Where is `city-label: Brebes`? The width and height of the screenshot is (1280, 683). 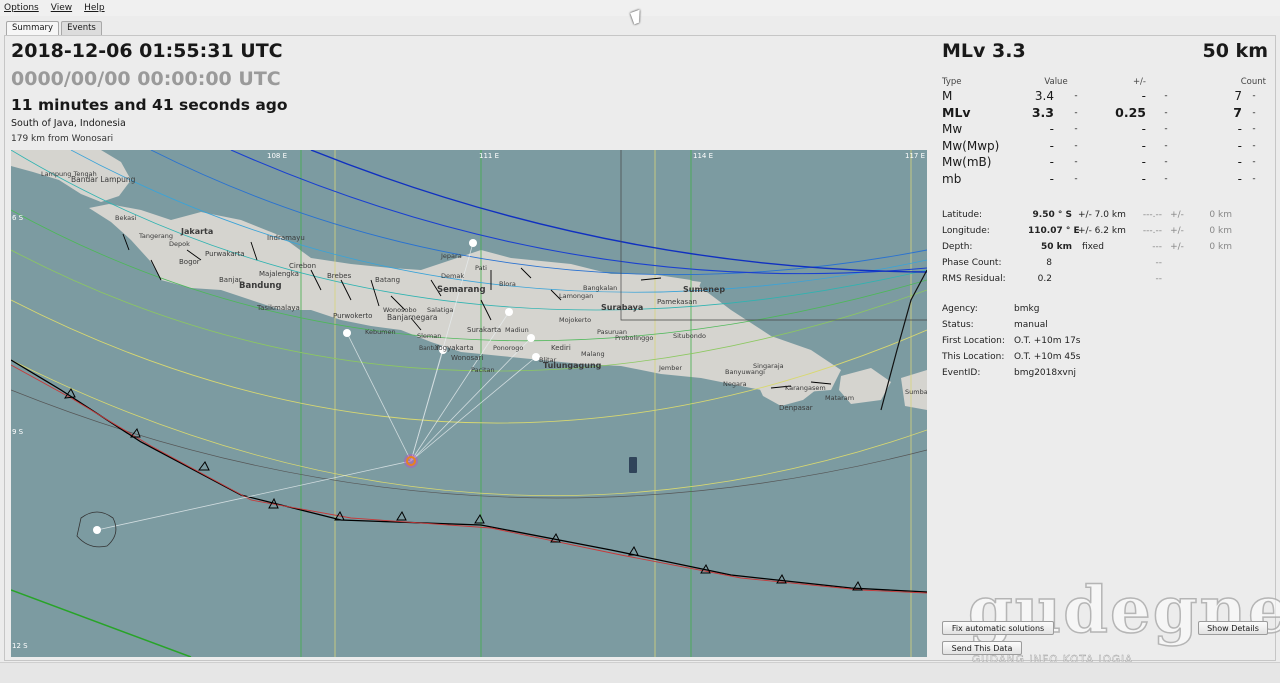 city-label: Brebes is located at coordinates (339, 276).